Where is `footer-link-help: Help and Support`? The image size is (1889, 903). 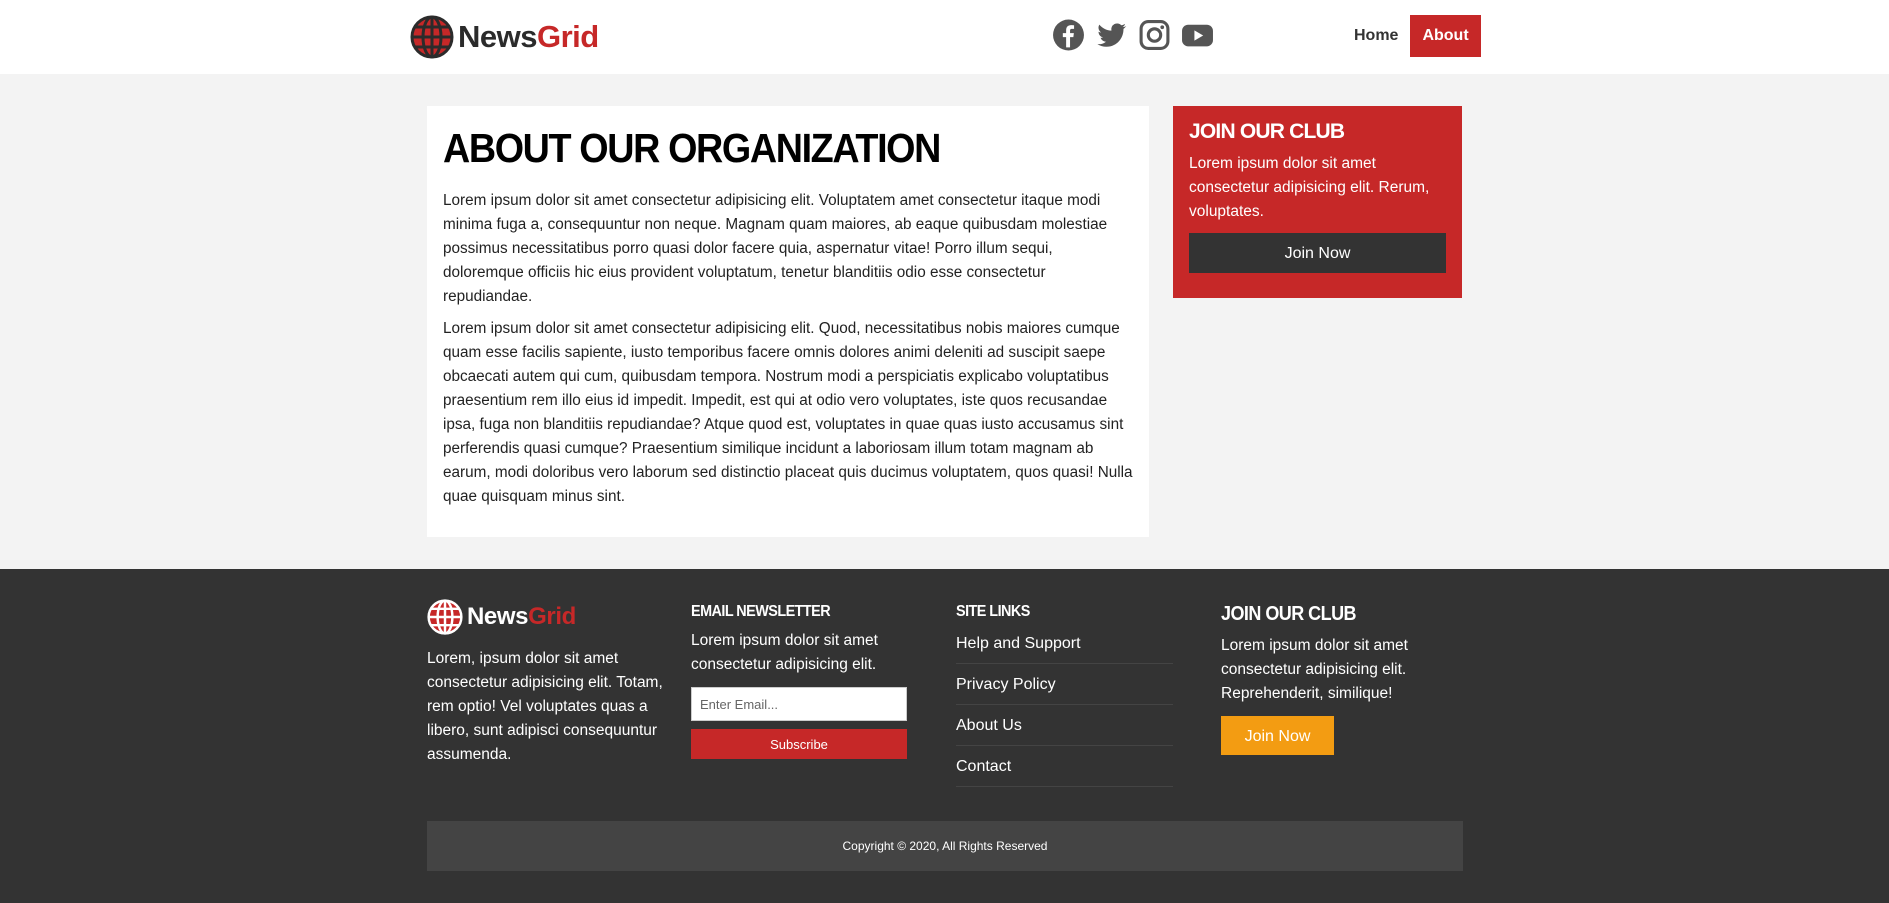
footer-link-help: Help and Support is located at coordinates (1064, 643).